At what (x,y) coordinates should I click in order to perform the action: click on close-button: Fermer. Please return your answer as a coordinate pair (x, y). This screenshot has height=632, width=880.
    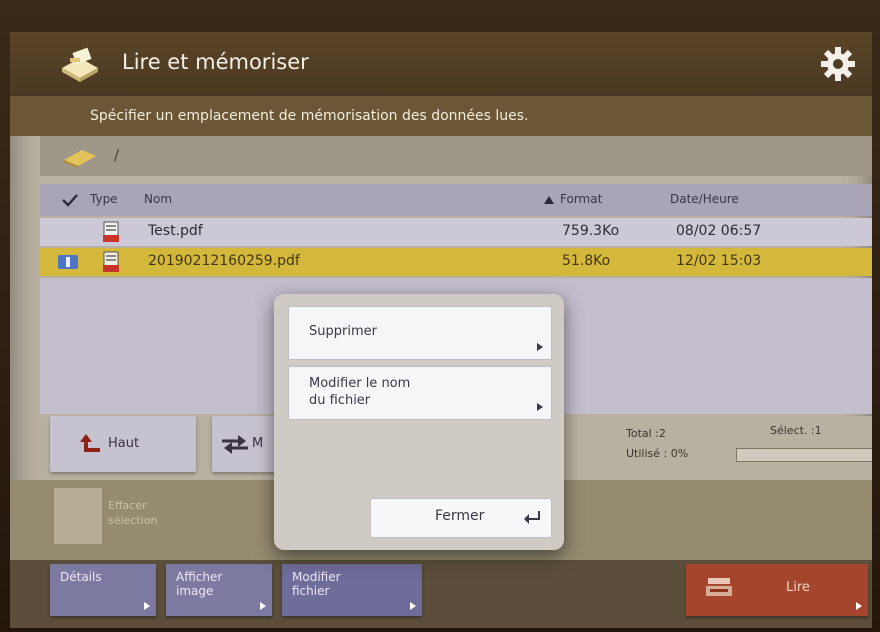
    Looking at the image, I should click on (461, 518).